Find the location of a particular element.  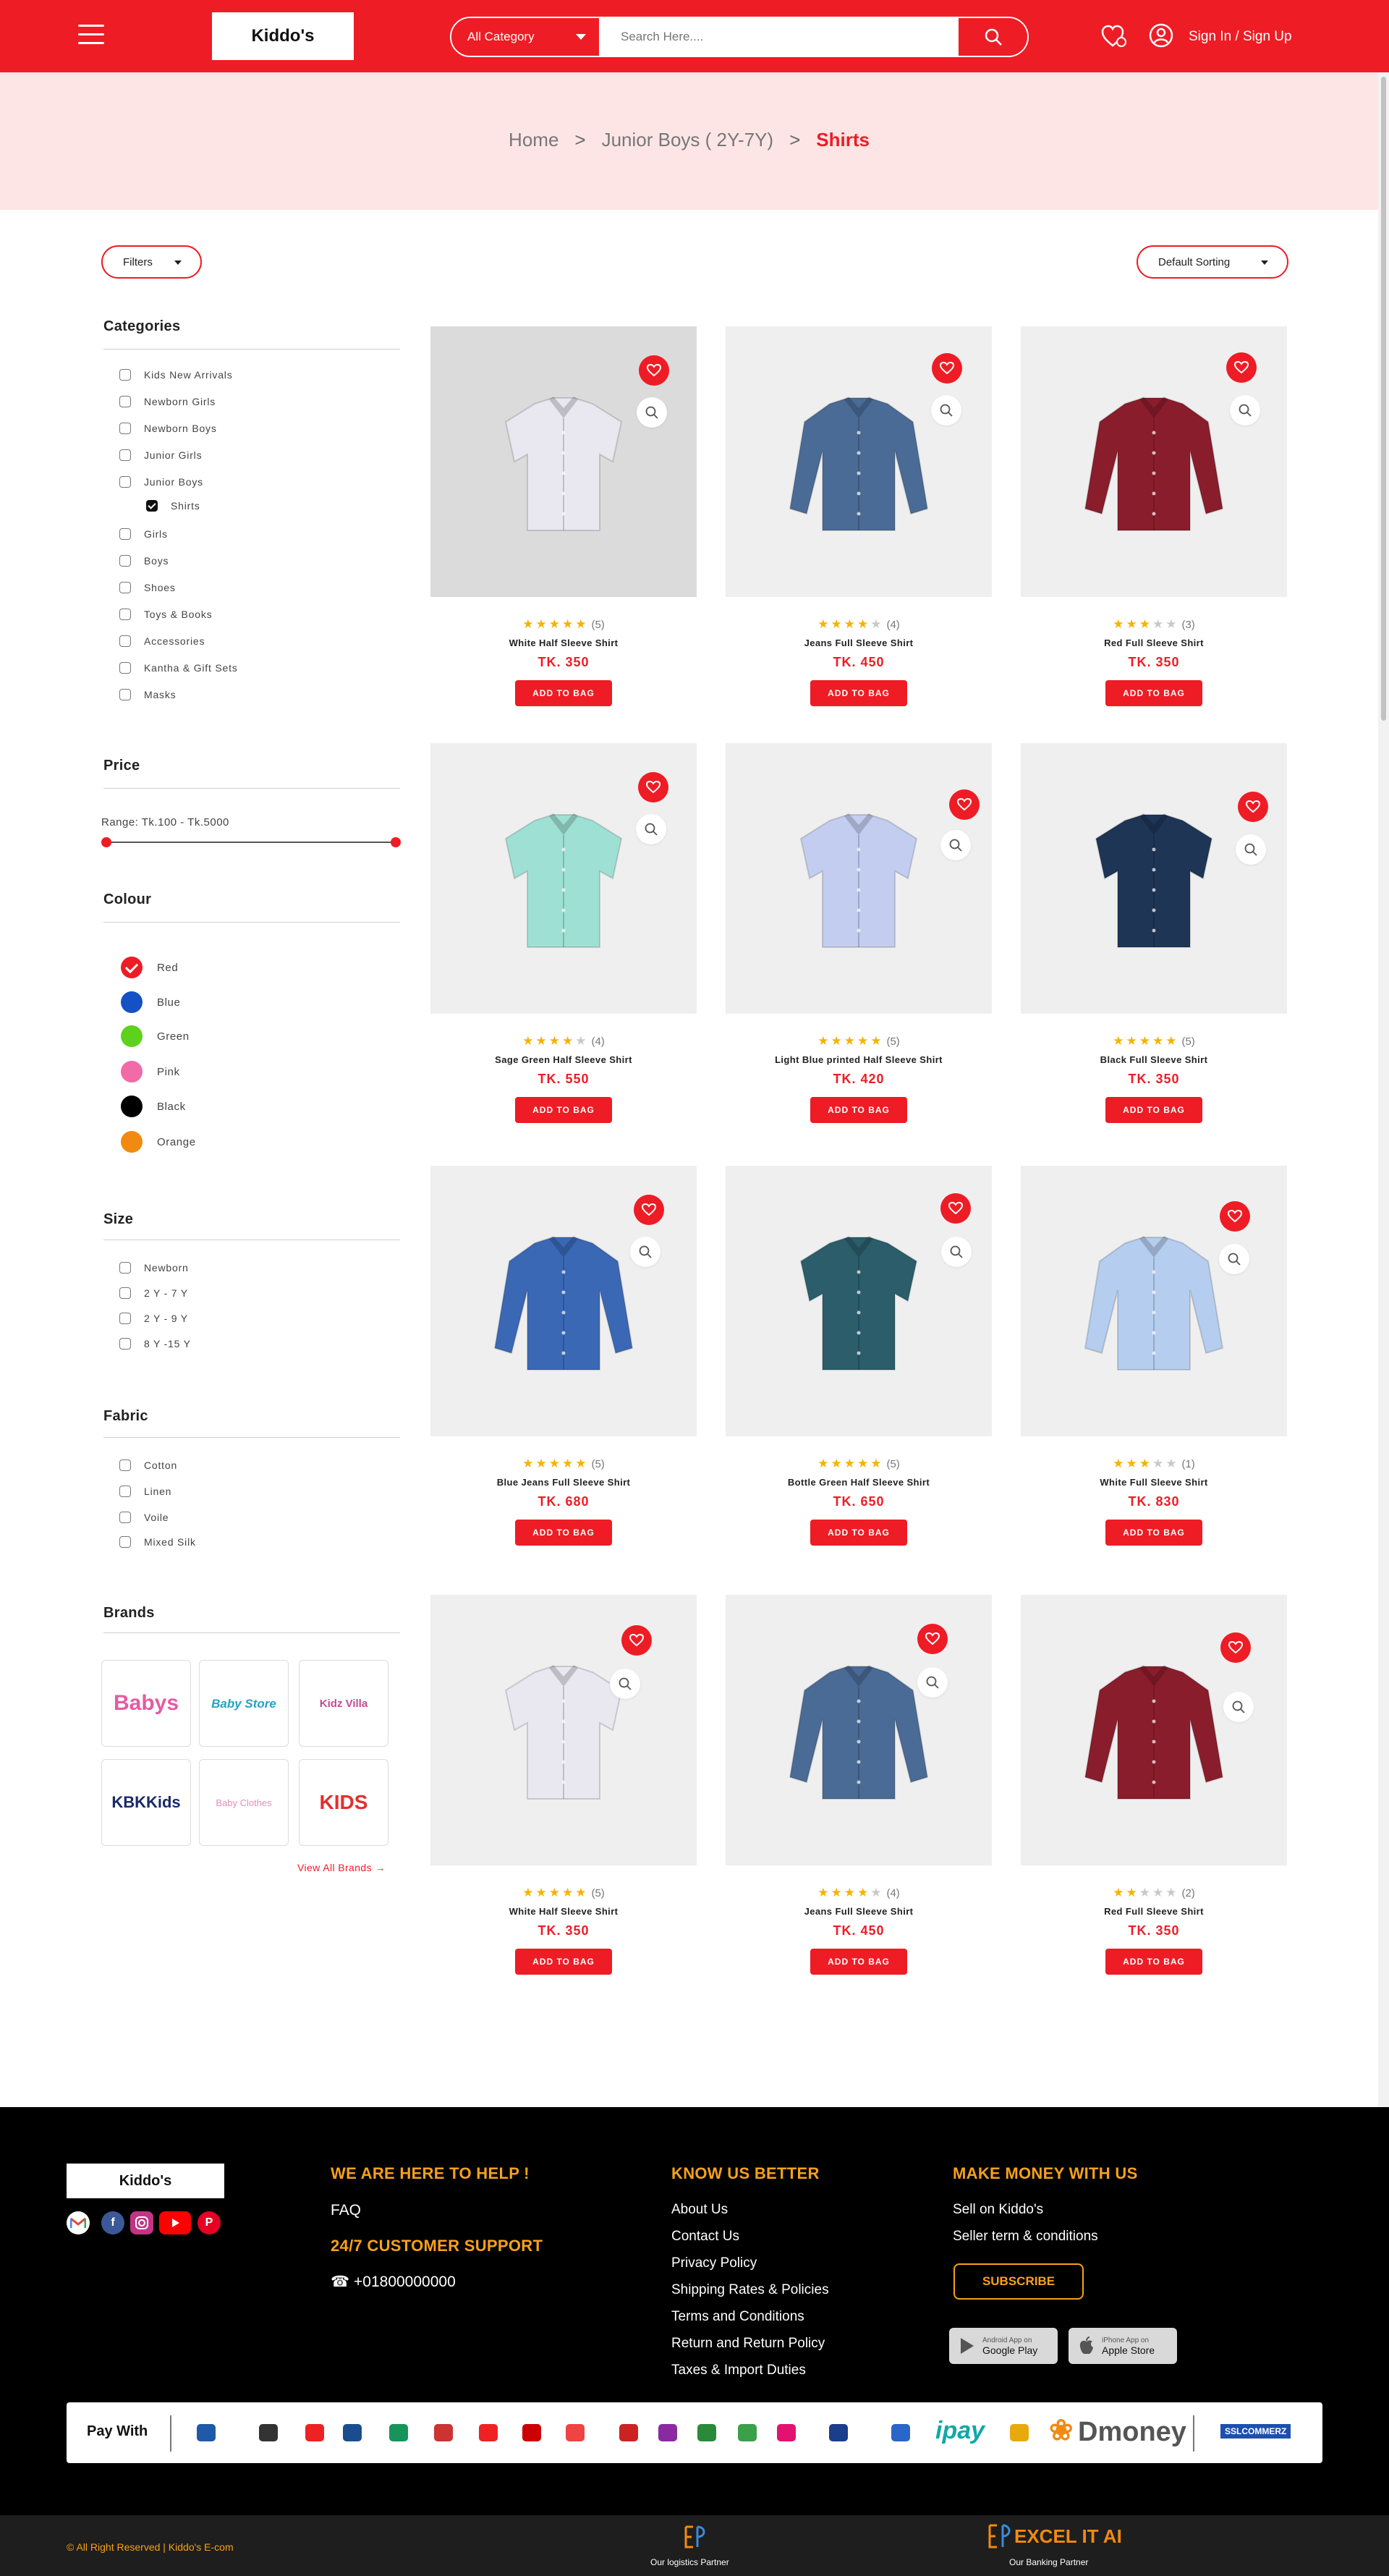

colour-option: Orange is located at coordinates (158, 1142).